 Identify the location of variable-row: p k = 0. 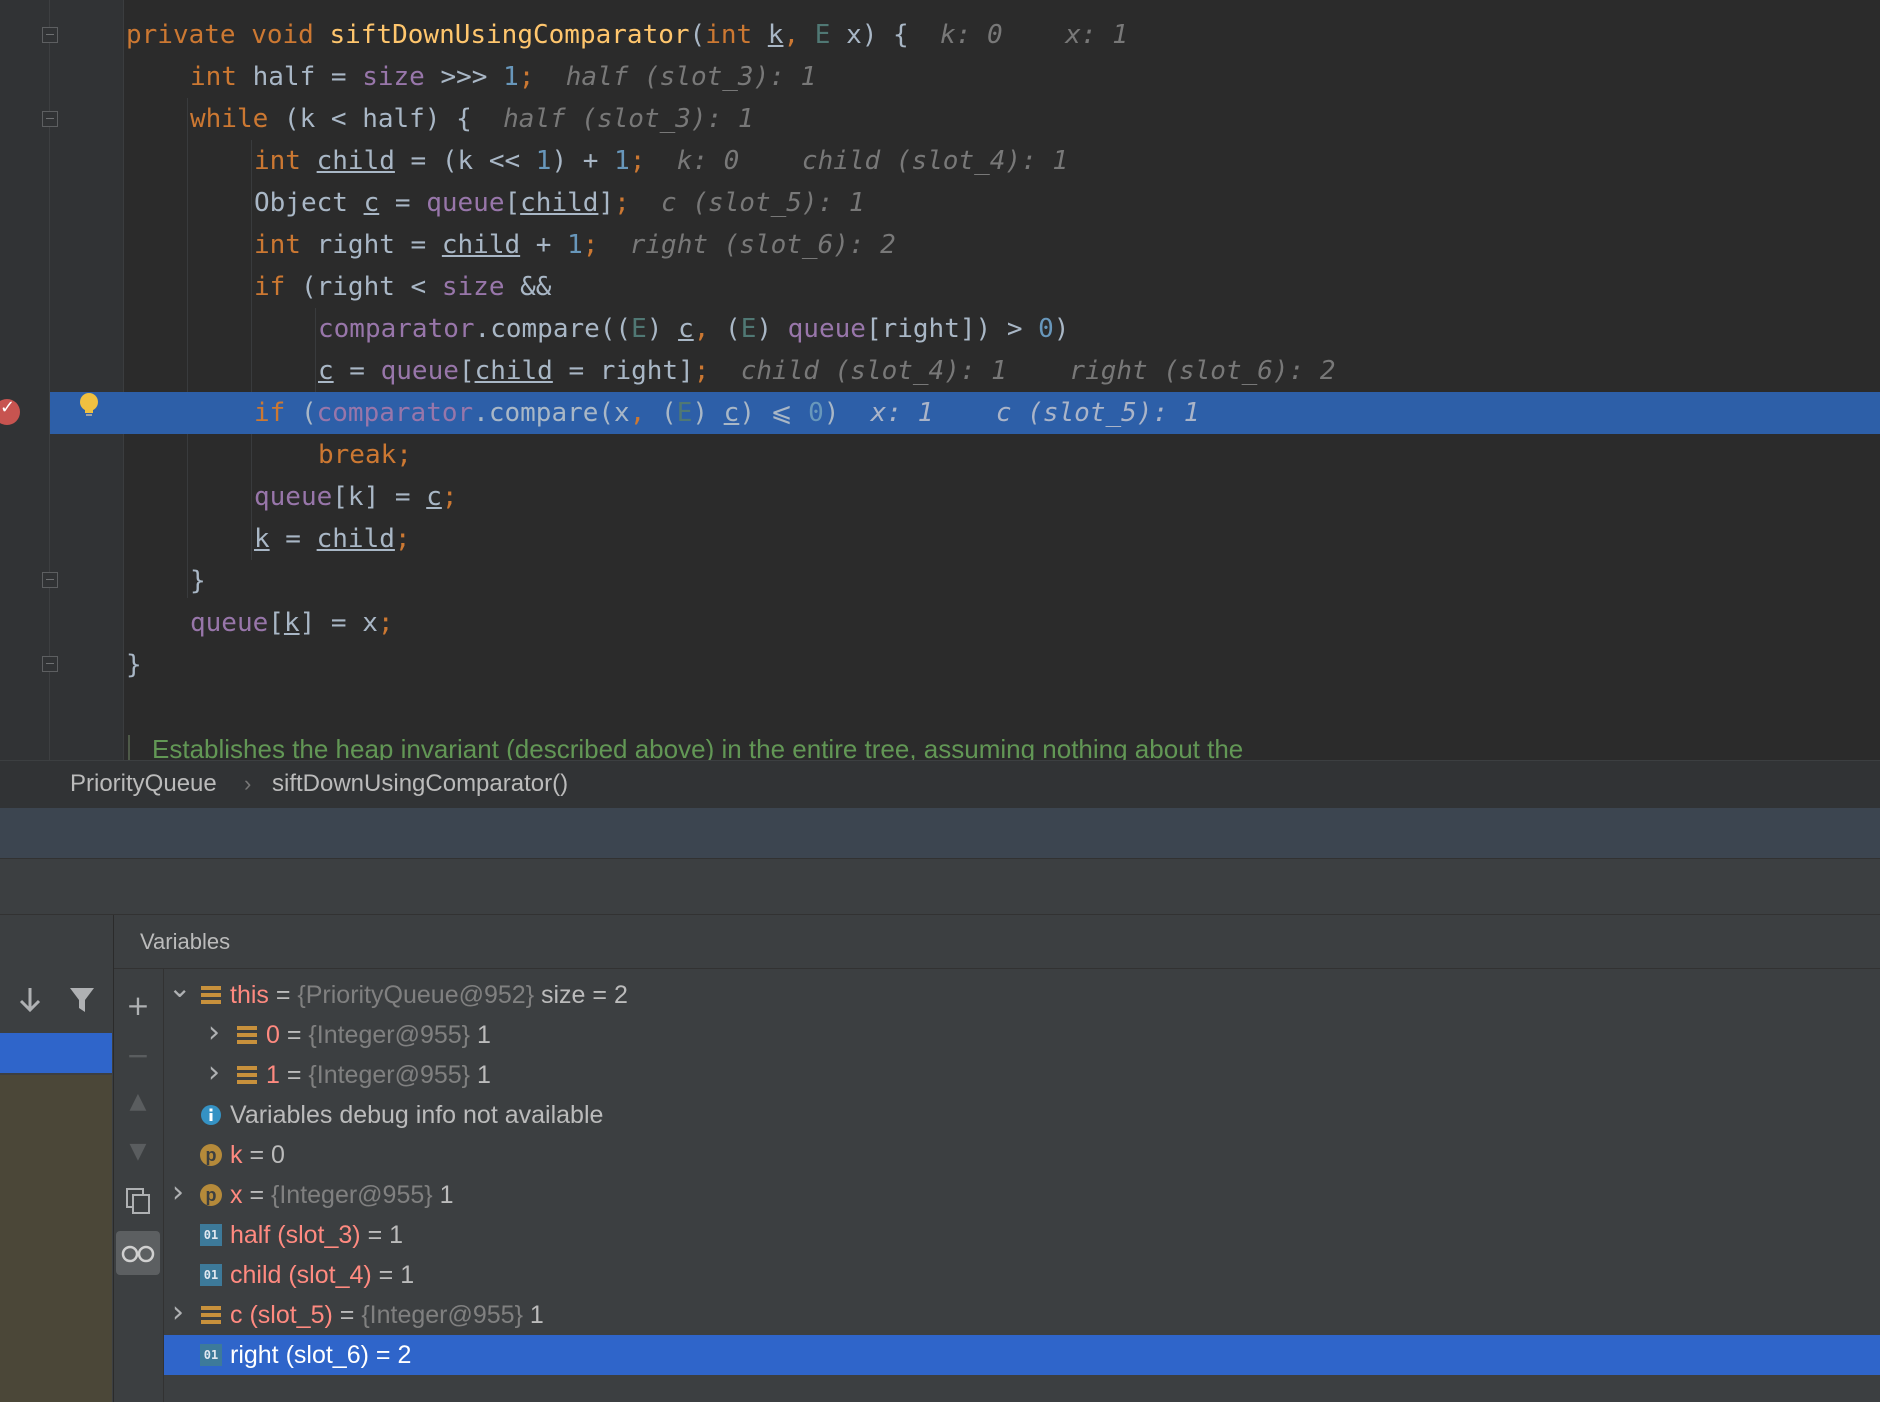
(1022, 1155).